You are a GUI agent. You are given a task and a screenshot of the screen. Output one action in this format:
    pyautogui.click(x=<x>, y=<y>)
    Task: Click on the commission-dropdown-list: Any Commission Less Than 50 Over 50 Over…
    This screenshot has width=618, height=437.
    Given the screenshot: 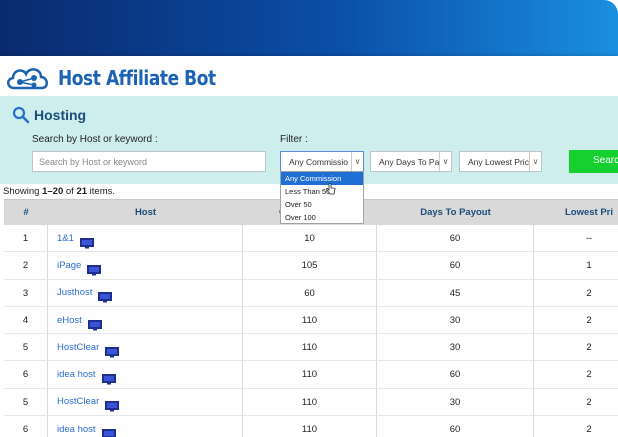 What is the action you would take?
    pyautogui.click(x=322, y=197)
    